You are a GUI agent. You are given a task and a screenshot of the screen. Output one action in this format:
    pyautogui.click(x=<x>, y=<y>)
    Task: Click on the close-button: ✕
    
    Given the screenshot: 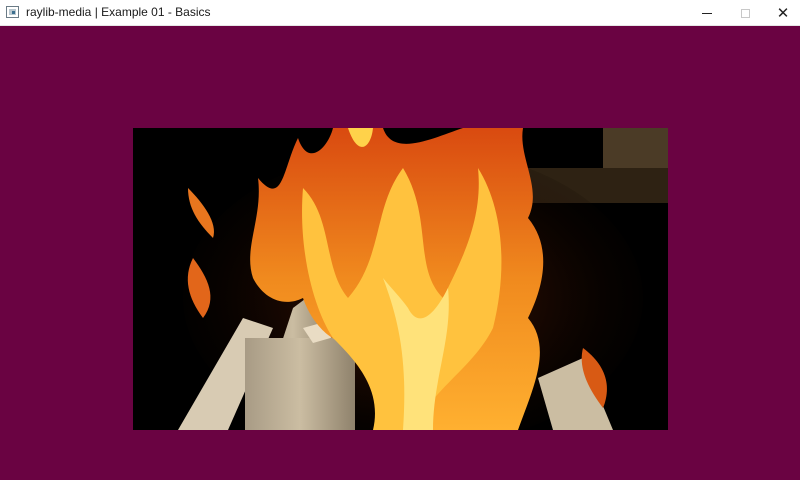 What is the action you would take?
    pyautogui.click(x=780, y=13)
    